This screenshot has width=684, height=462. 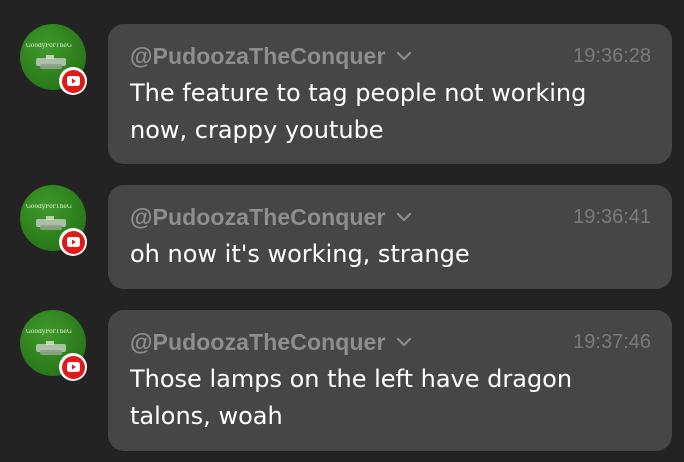 I want to click on message-text: oh now it's working, strange, so click(x=300, y=254).